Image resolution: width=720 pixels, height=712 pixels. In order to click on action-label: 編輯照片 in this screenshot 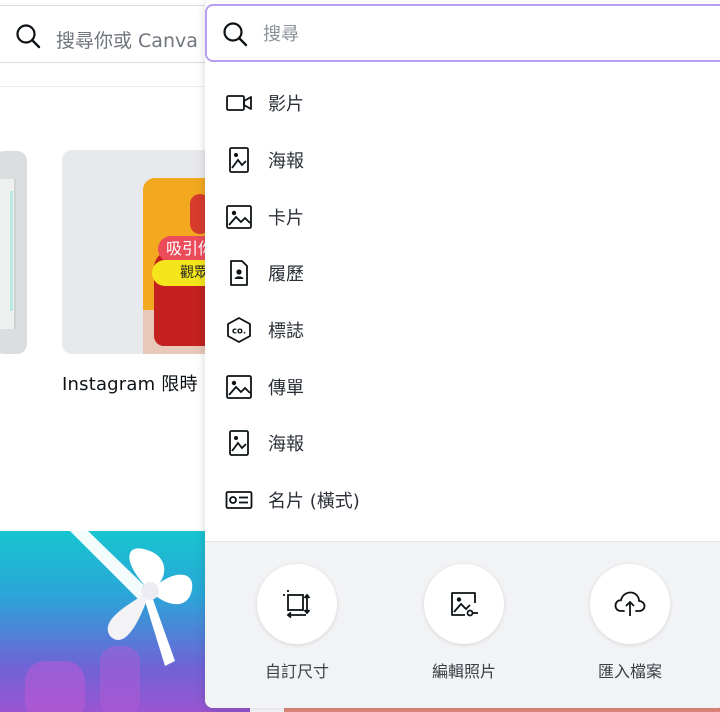, I will do `click(463, 671)`.